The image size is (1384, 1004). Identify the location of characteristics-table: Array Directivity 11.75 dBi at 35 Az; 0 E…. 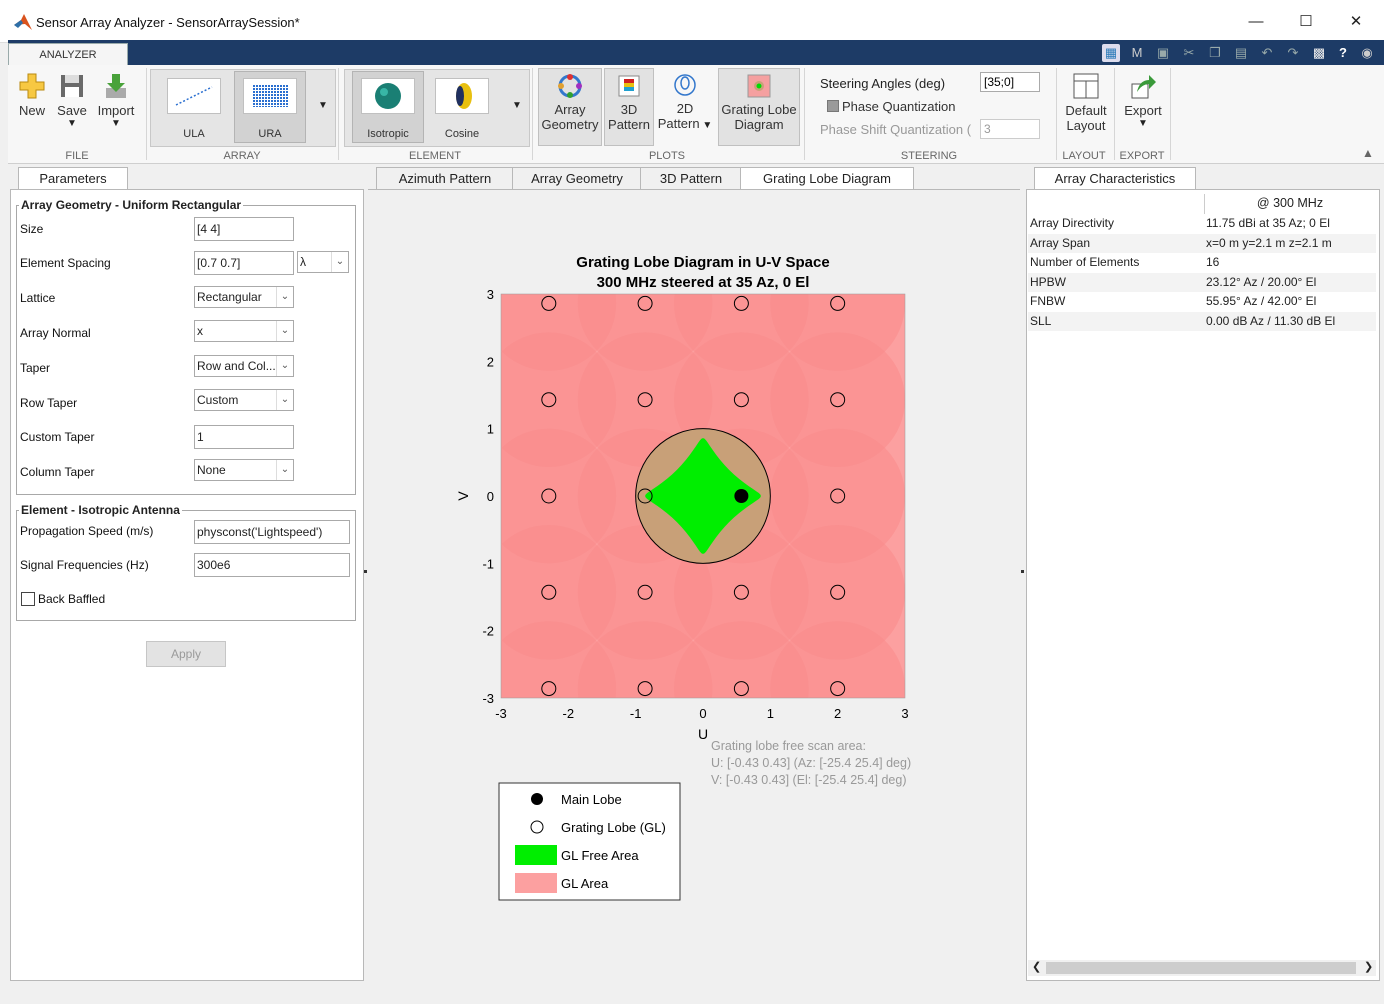
(1202, 272).